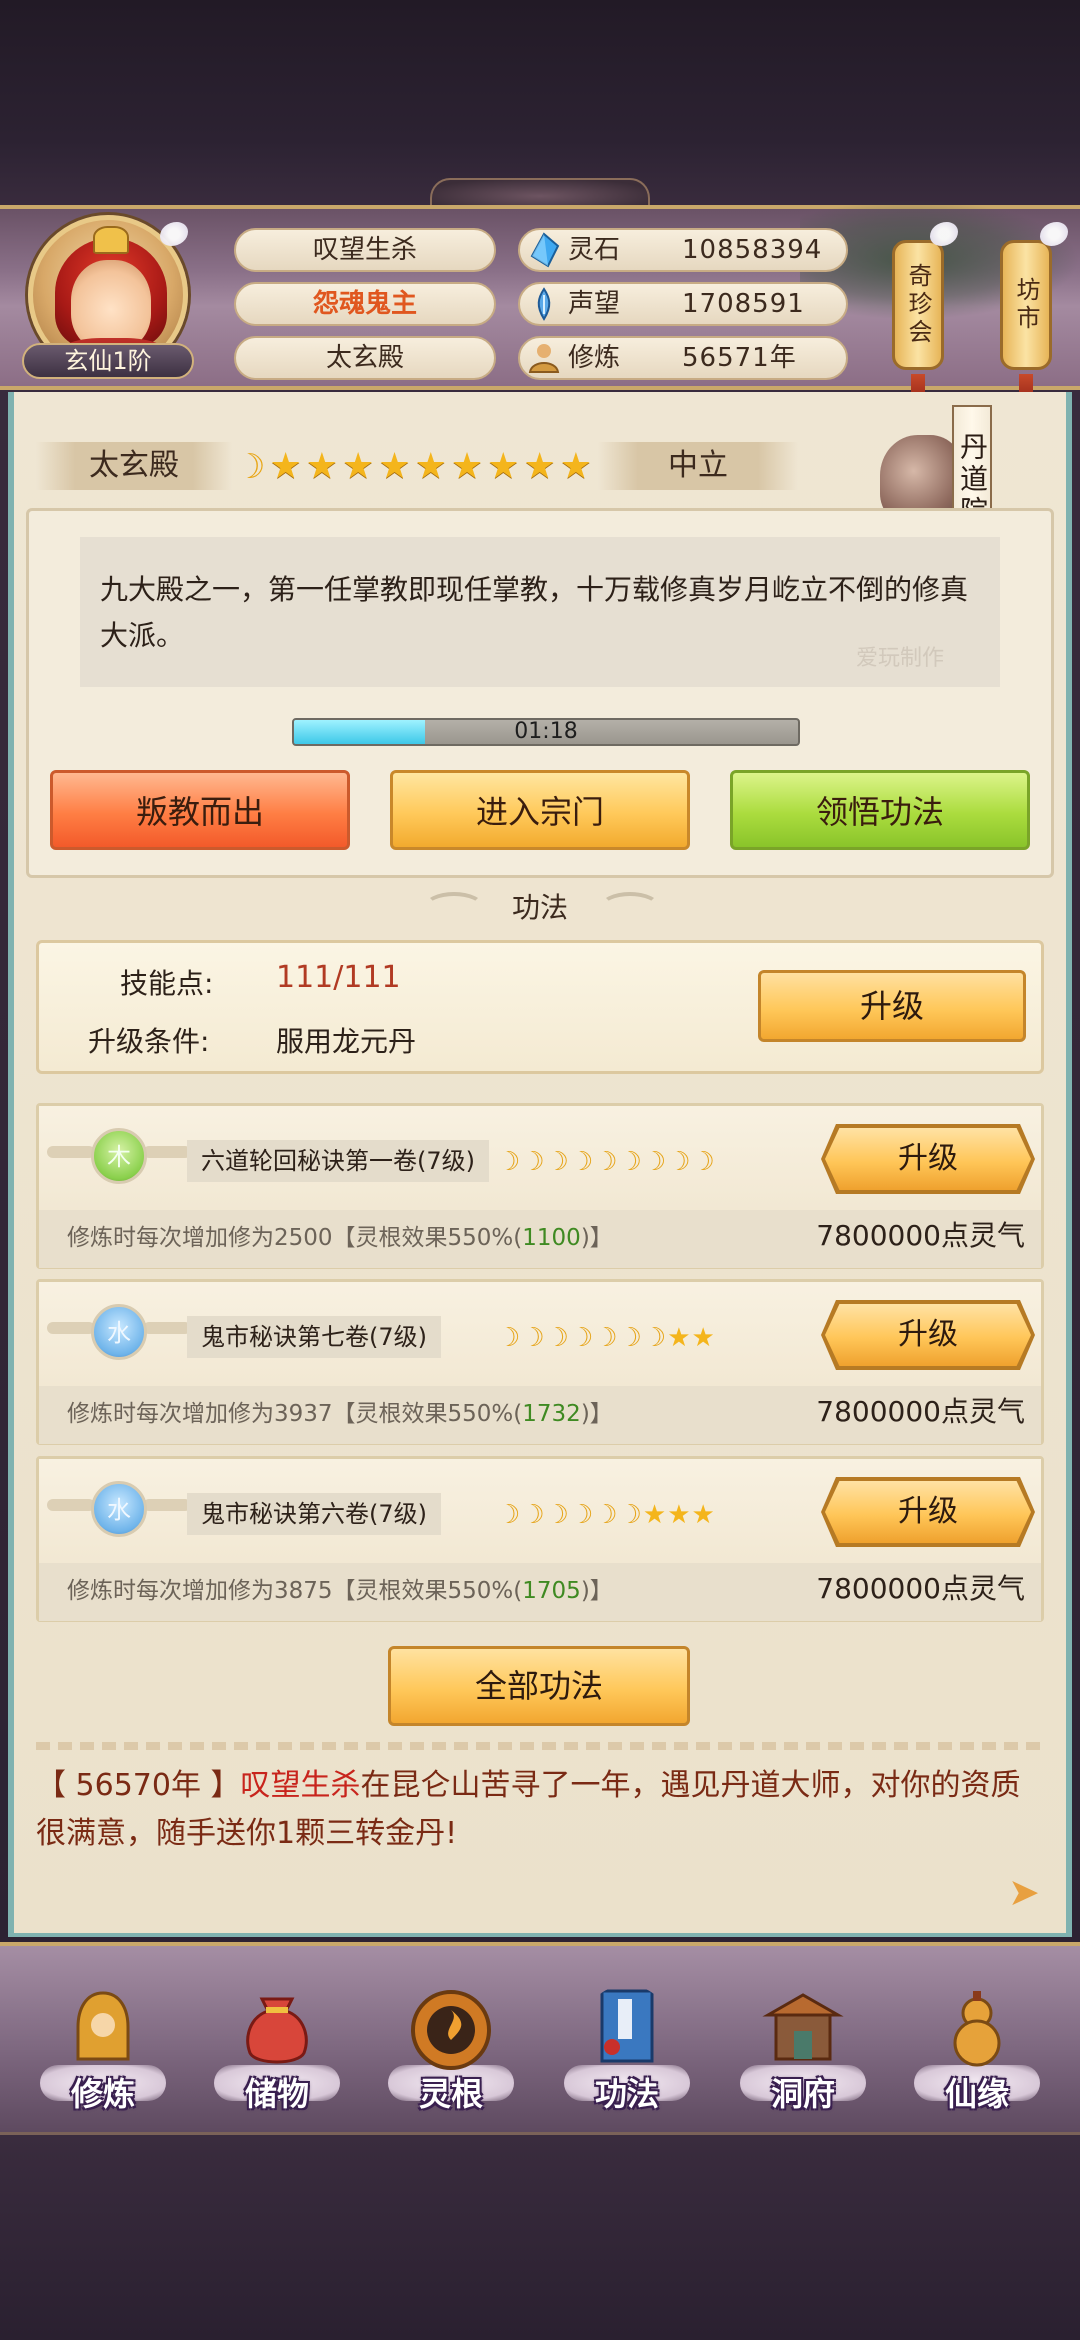  I want to click on nav-fate: 仙缘, so click(977, 2060).